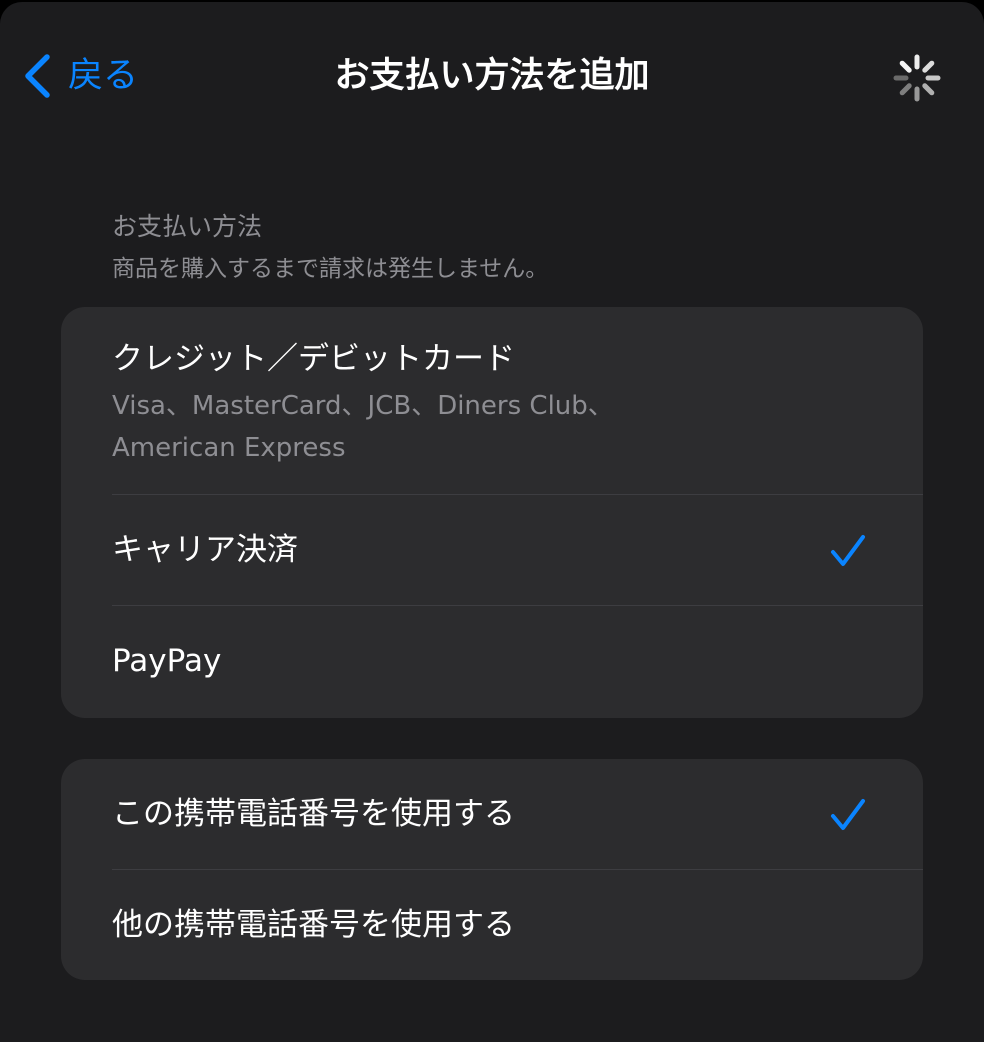 The image size is (984, 1042). I want to click on section-subtitle: 商品を購入するまで請求は発生しません。, so click(330, 269).